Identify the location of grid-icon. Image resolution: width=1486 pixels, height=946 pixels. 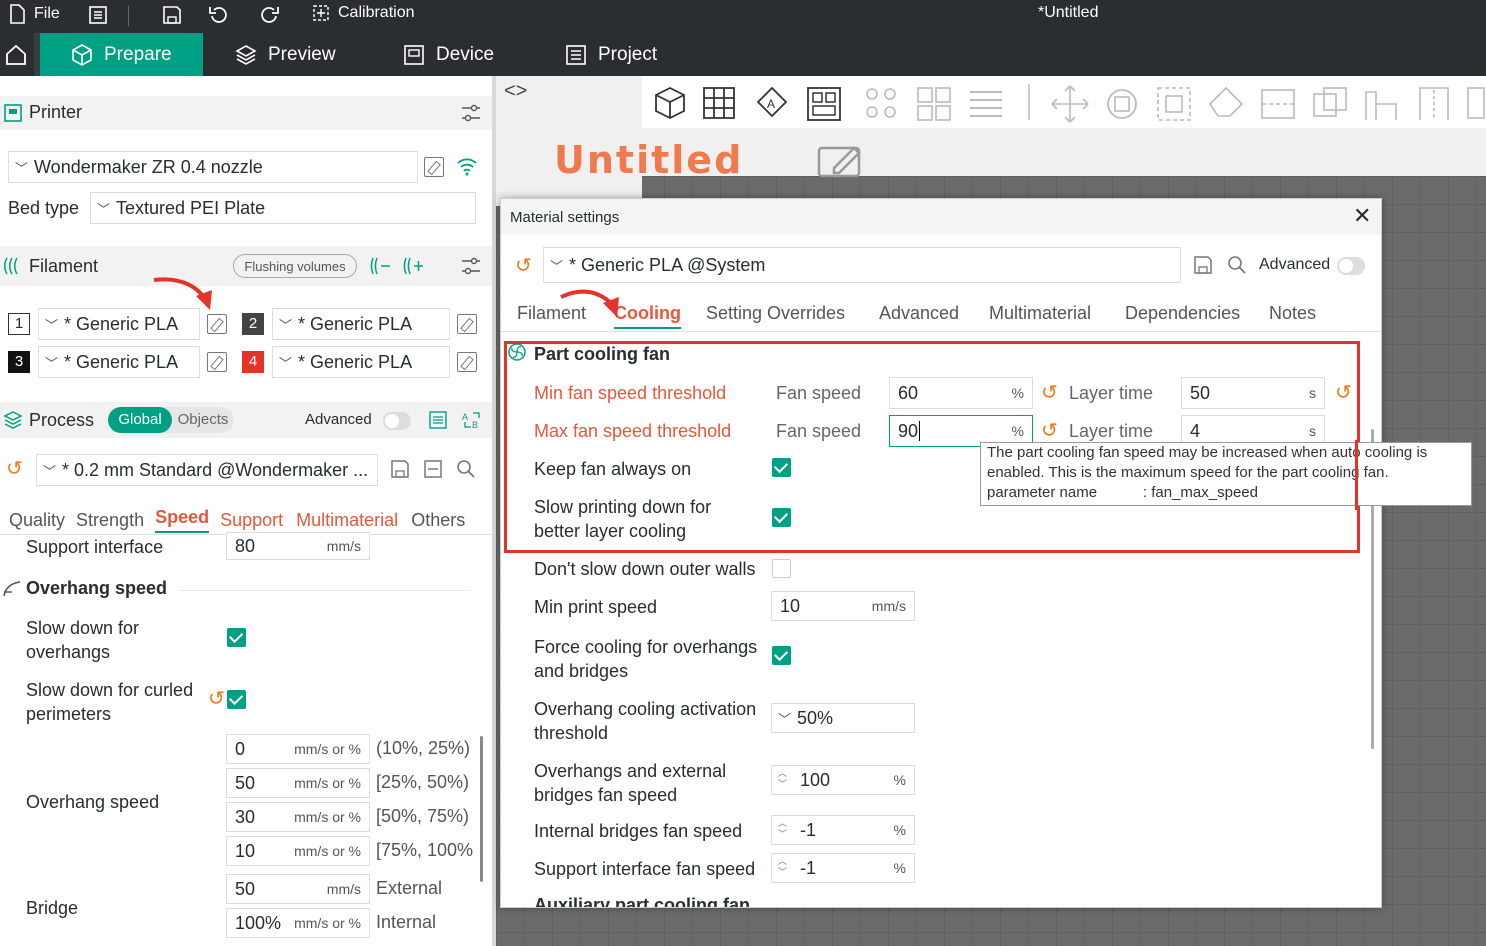
(720, 104).